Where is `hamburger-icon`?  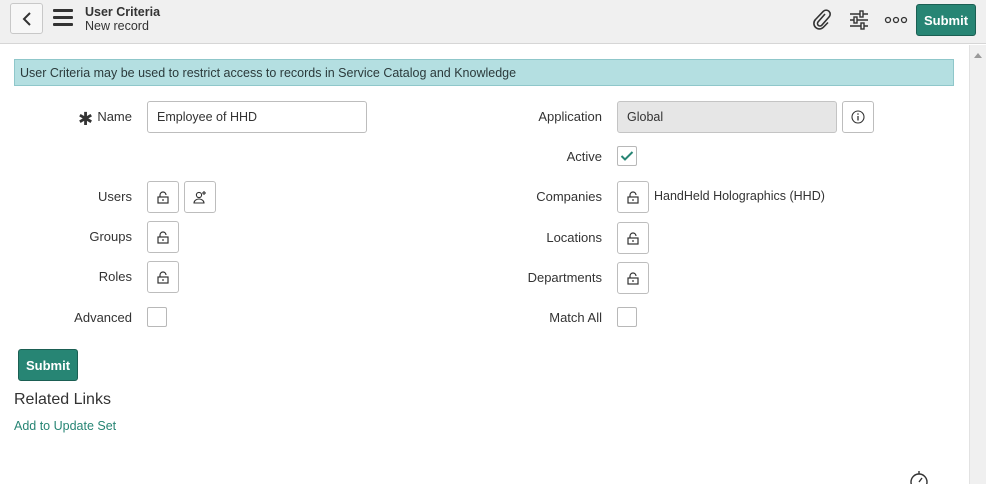 hamburger-icon is located at coordinates (64, 19).